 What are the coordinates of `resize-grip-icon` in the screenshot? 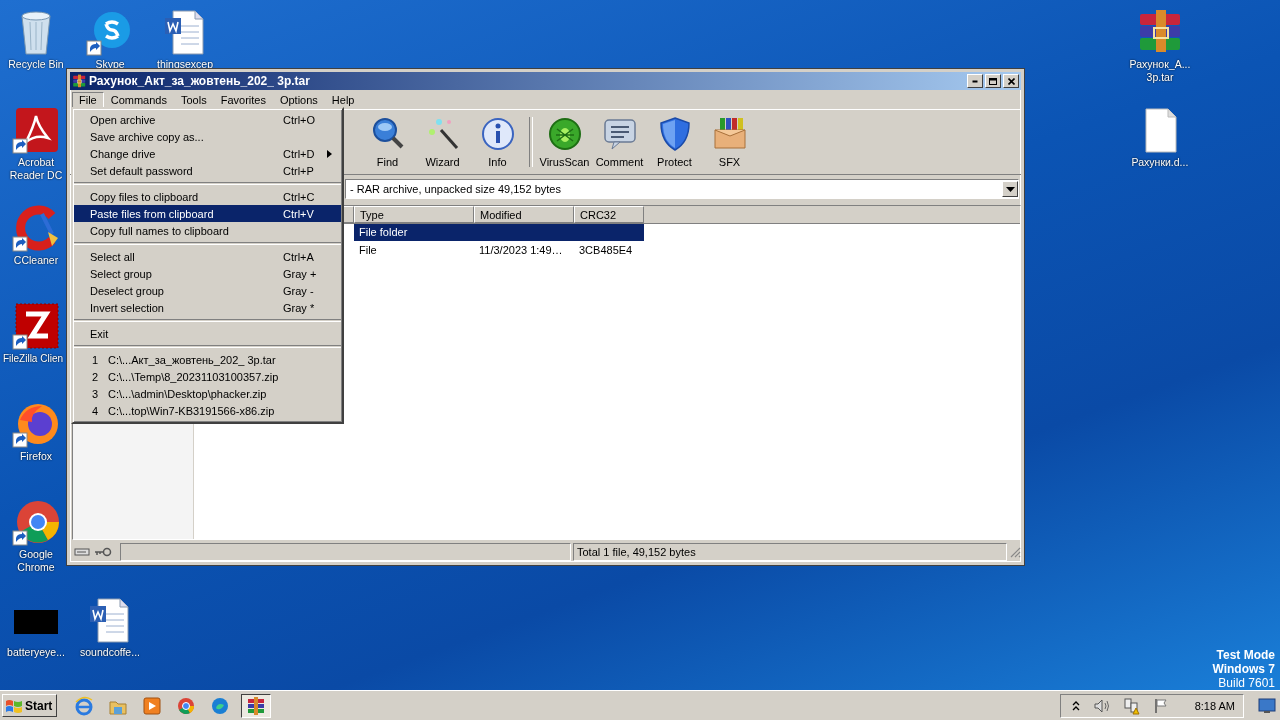 It's located at (1015, 552).